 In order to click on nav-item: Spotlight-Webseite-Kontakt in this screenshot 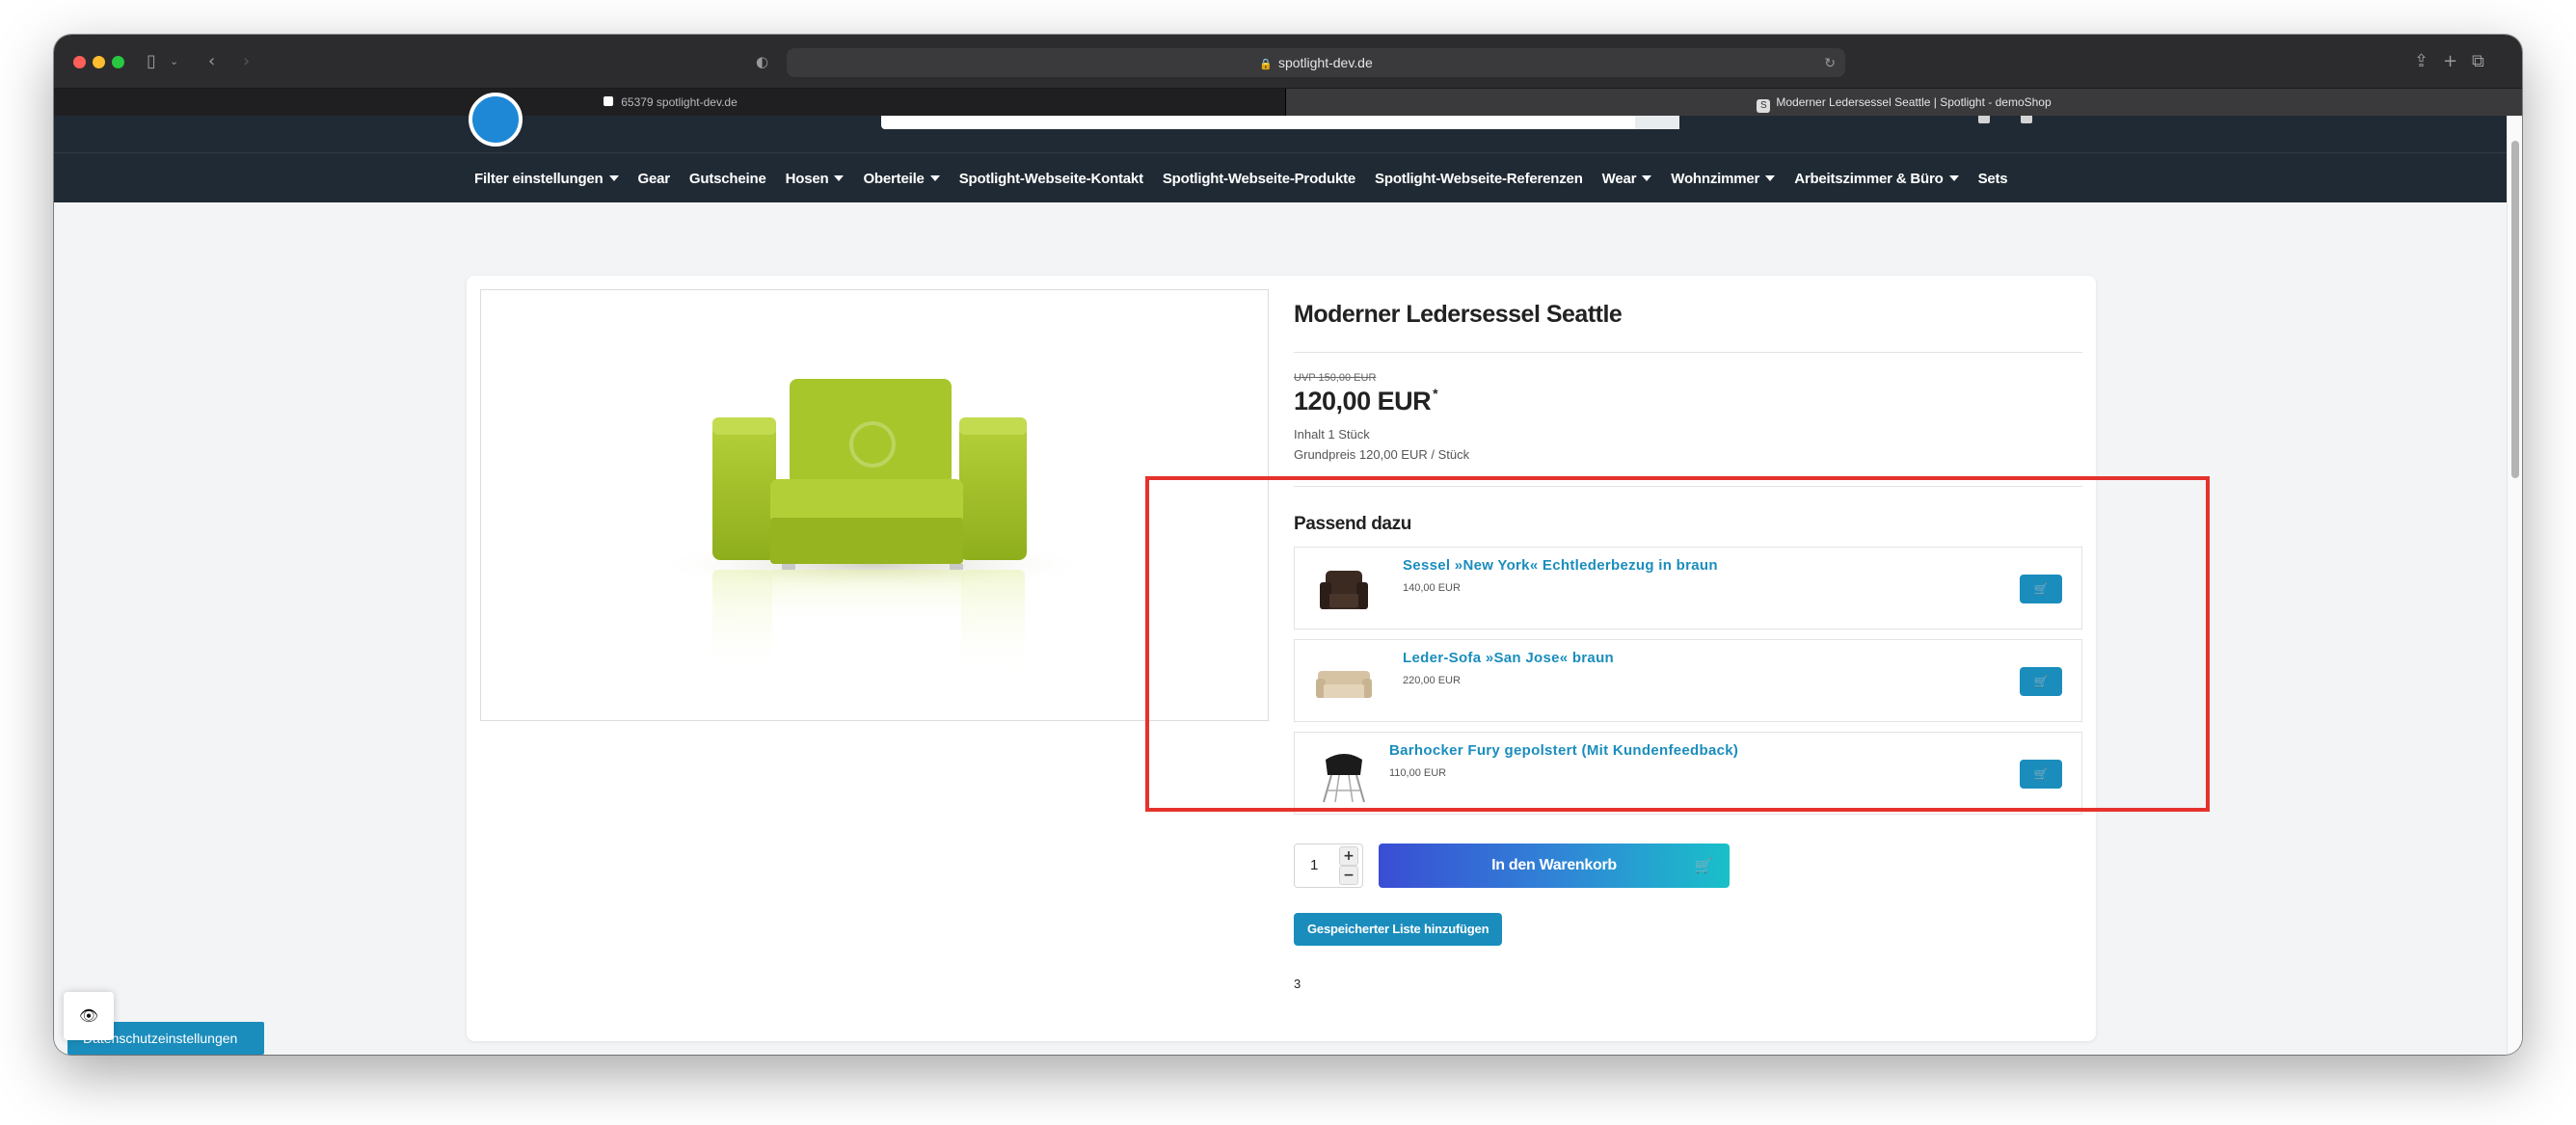, I will do `click(1051, 179)`.